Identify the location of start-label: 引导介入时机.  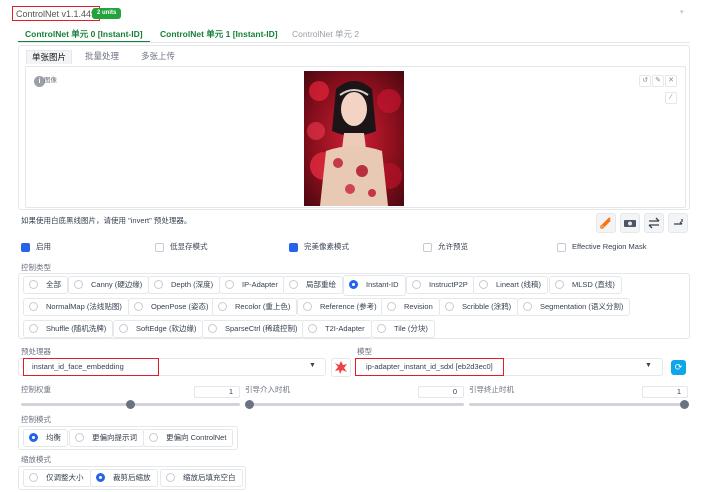
(267, 389).